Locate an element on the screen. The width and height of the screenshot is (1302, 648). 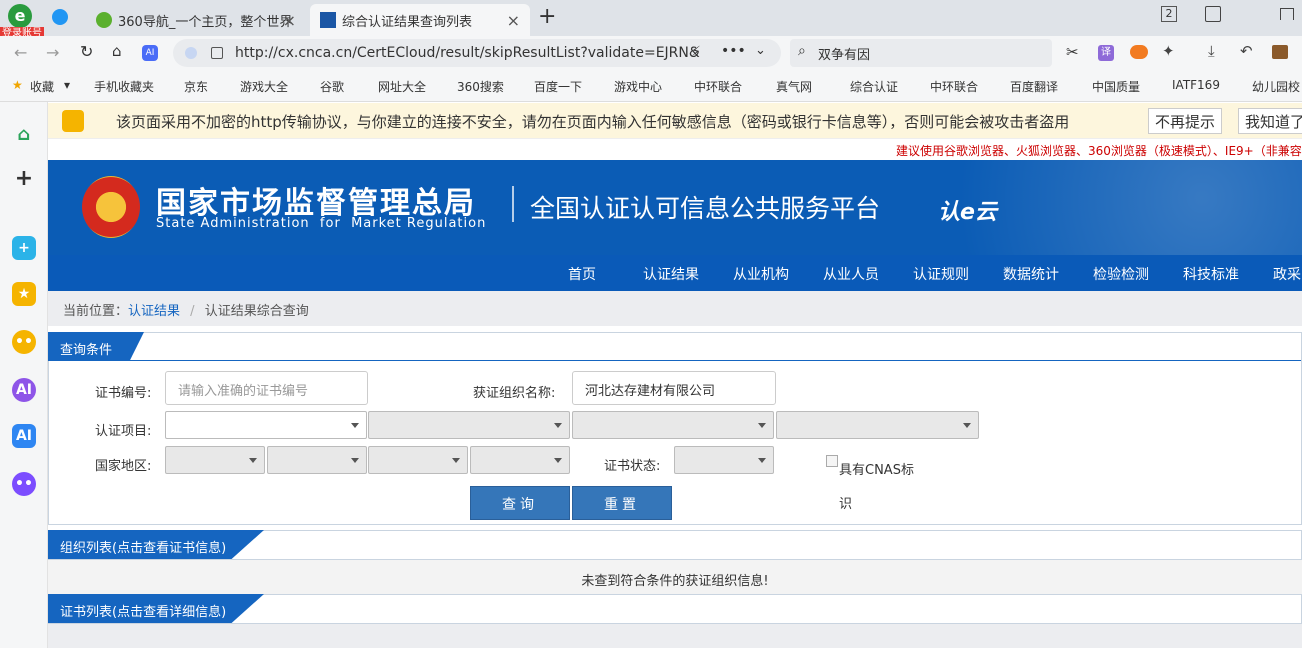
tab-cert-results: 综合认证结果查询列表 × is located at coordinates (420, 20).